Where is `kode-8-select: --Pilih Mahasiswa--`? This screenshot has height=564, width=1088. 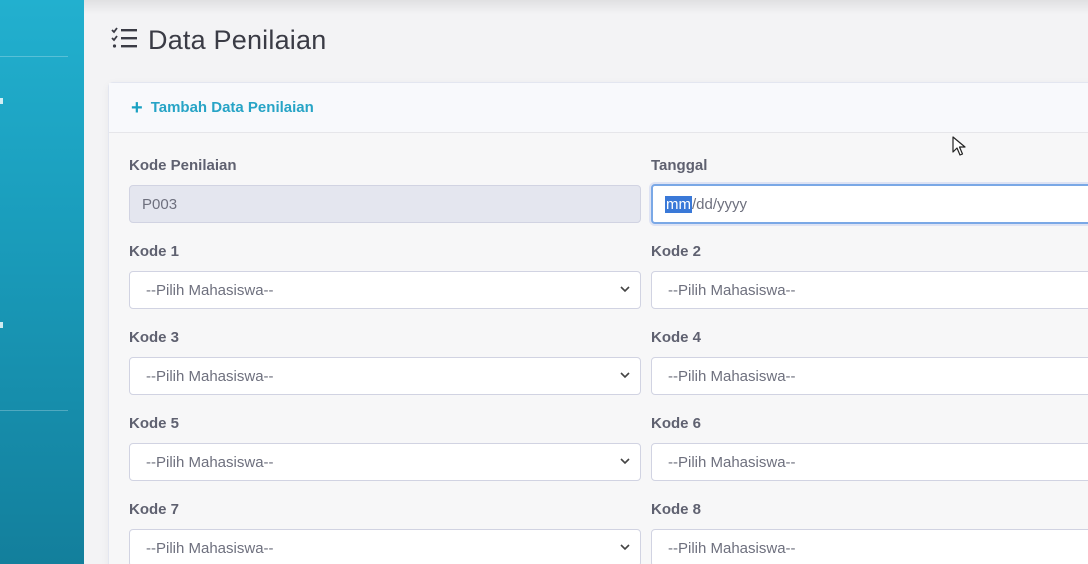 kode-8-select: --Pilih Mahasiswa-- is located at coordinates (869, 546).